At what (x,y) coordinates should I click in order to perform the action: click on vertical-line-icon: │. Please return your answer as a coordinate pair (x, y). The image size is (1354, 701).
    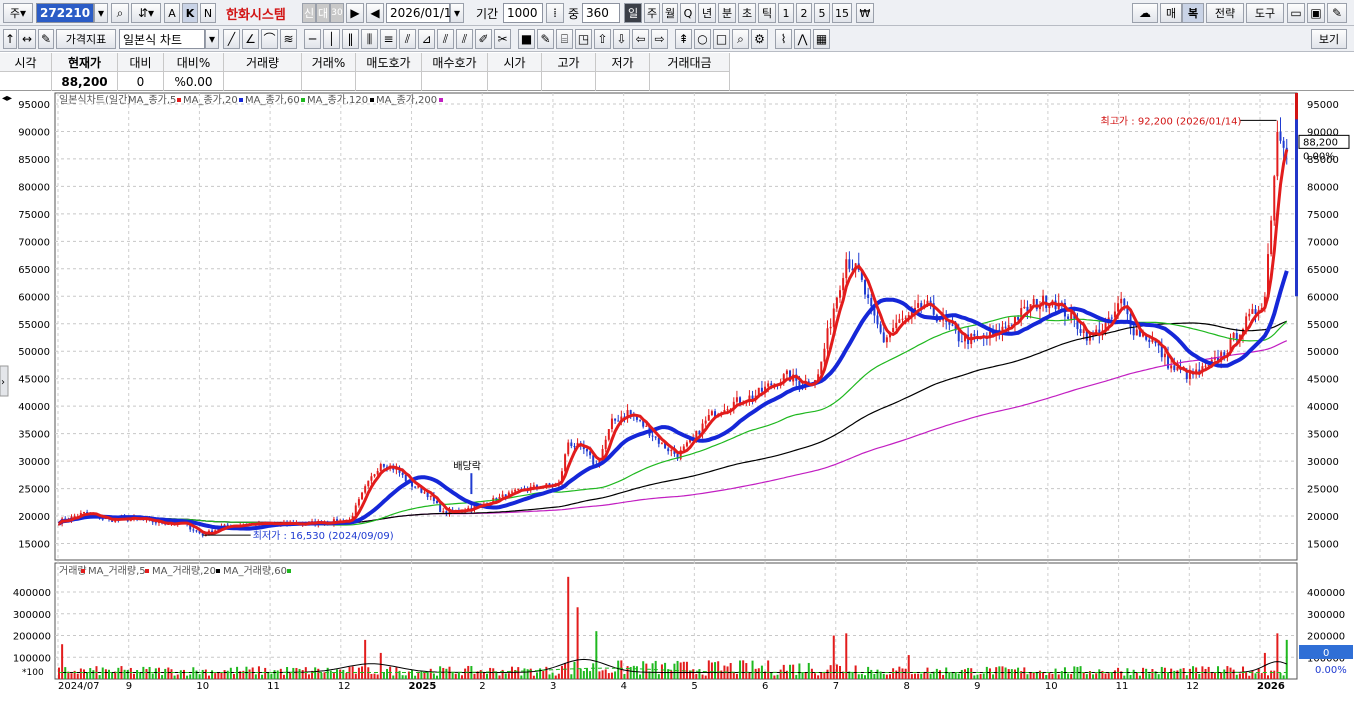
    Looking at the image, I should click on (331, 39).